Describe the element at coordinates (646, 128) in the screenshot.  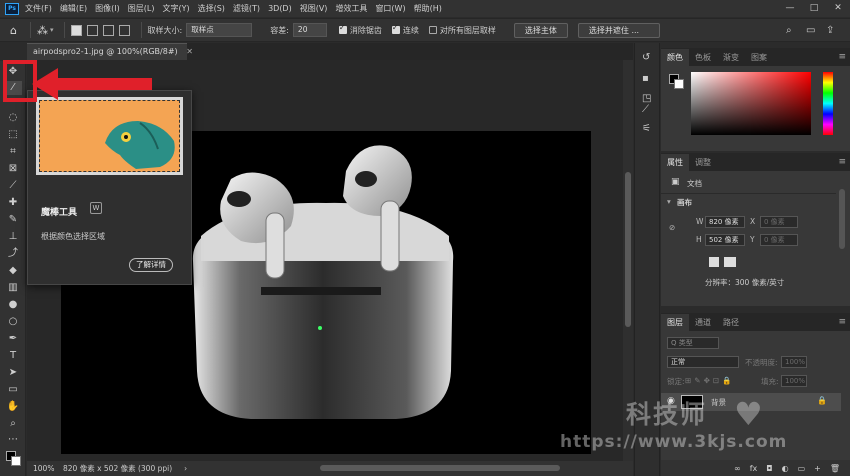
I see `adjust-settings-icon: ⚟` at that location.